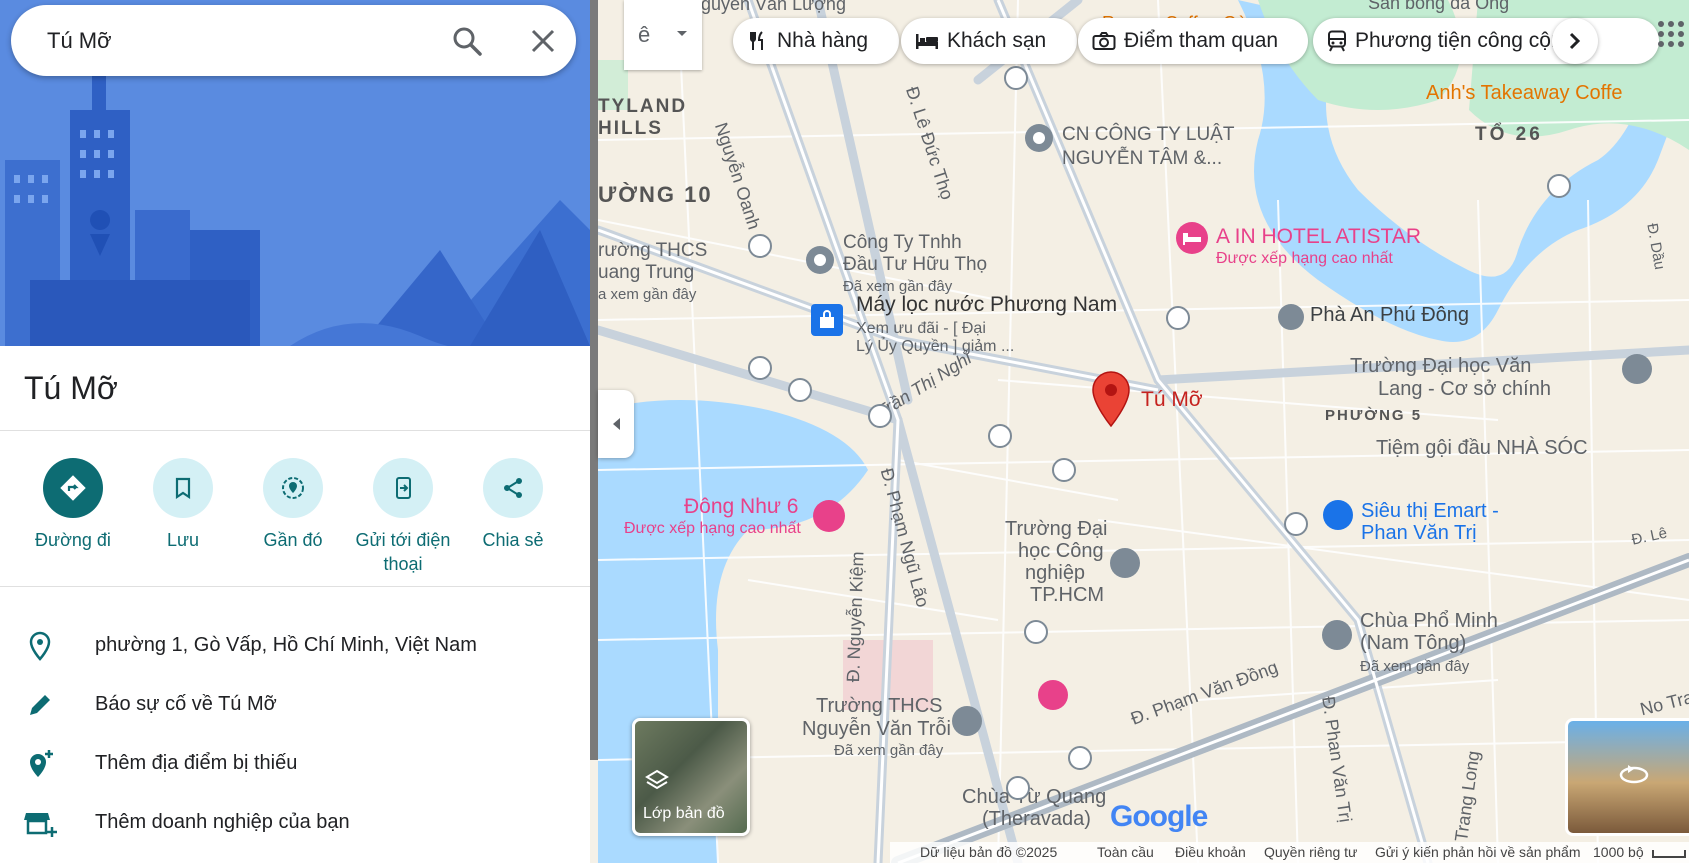  Describe the element at coordinates (1390, 315) in the screenshot. I see `poi-label: Phà An Phú Đông` at that location.